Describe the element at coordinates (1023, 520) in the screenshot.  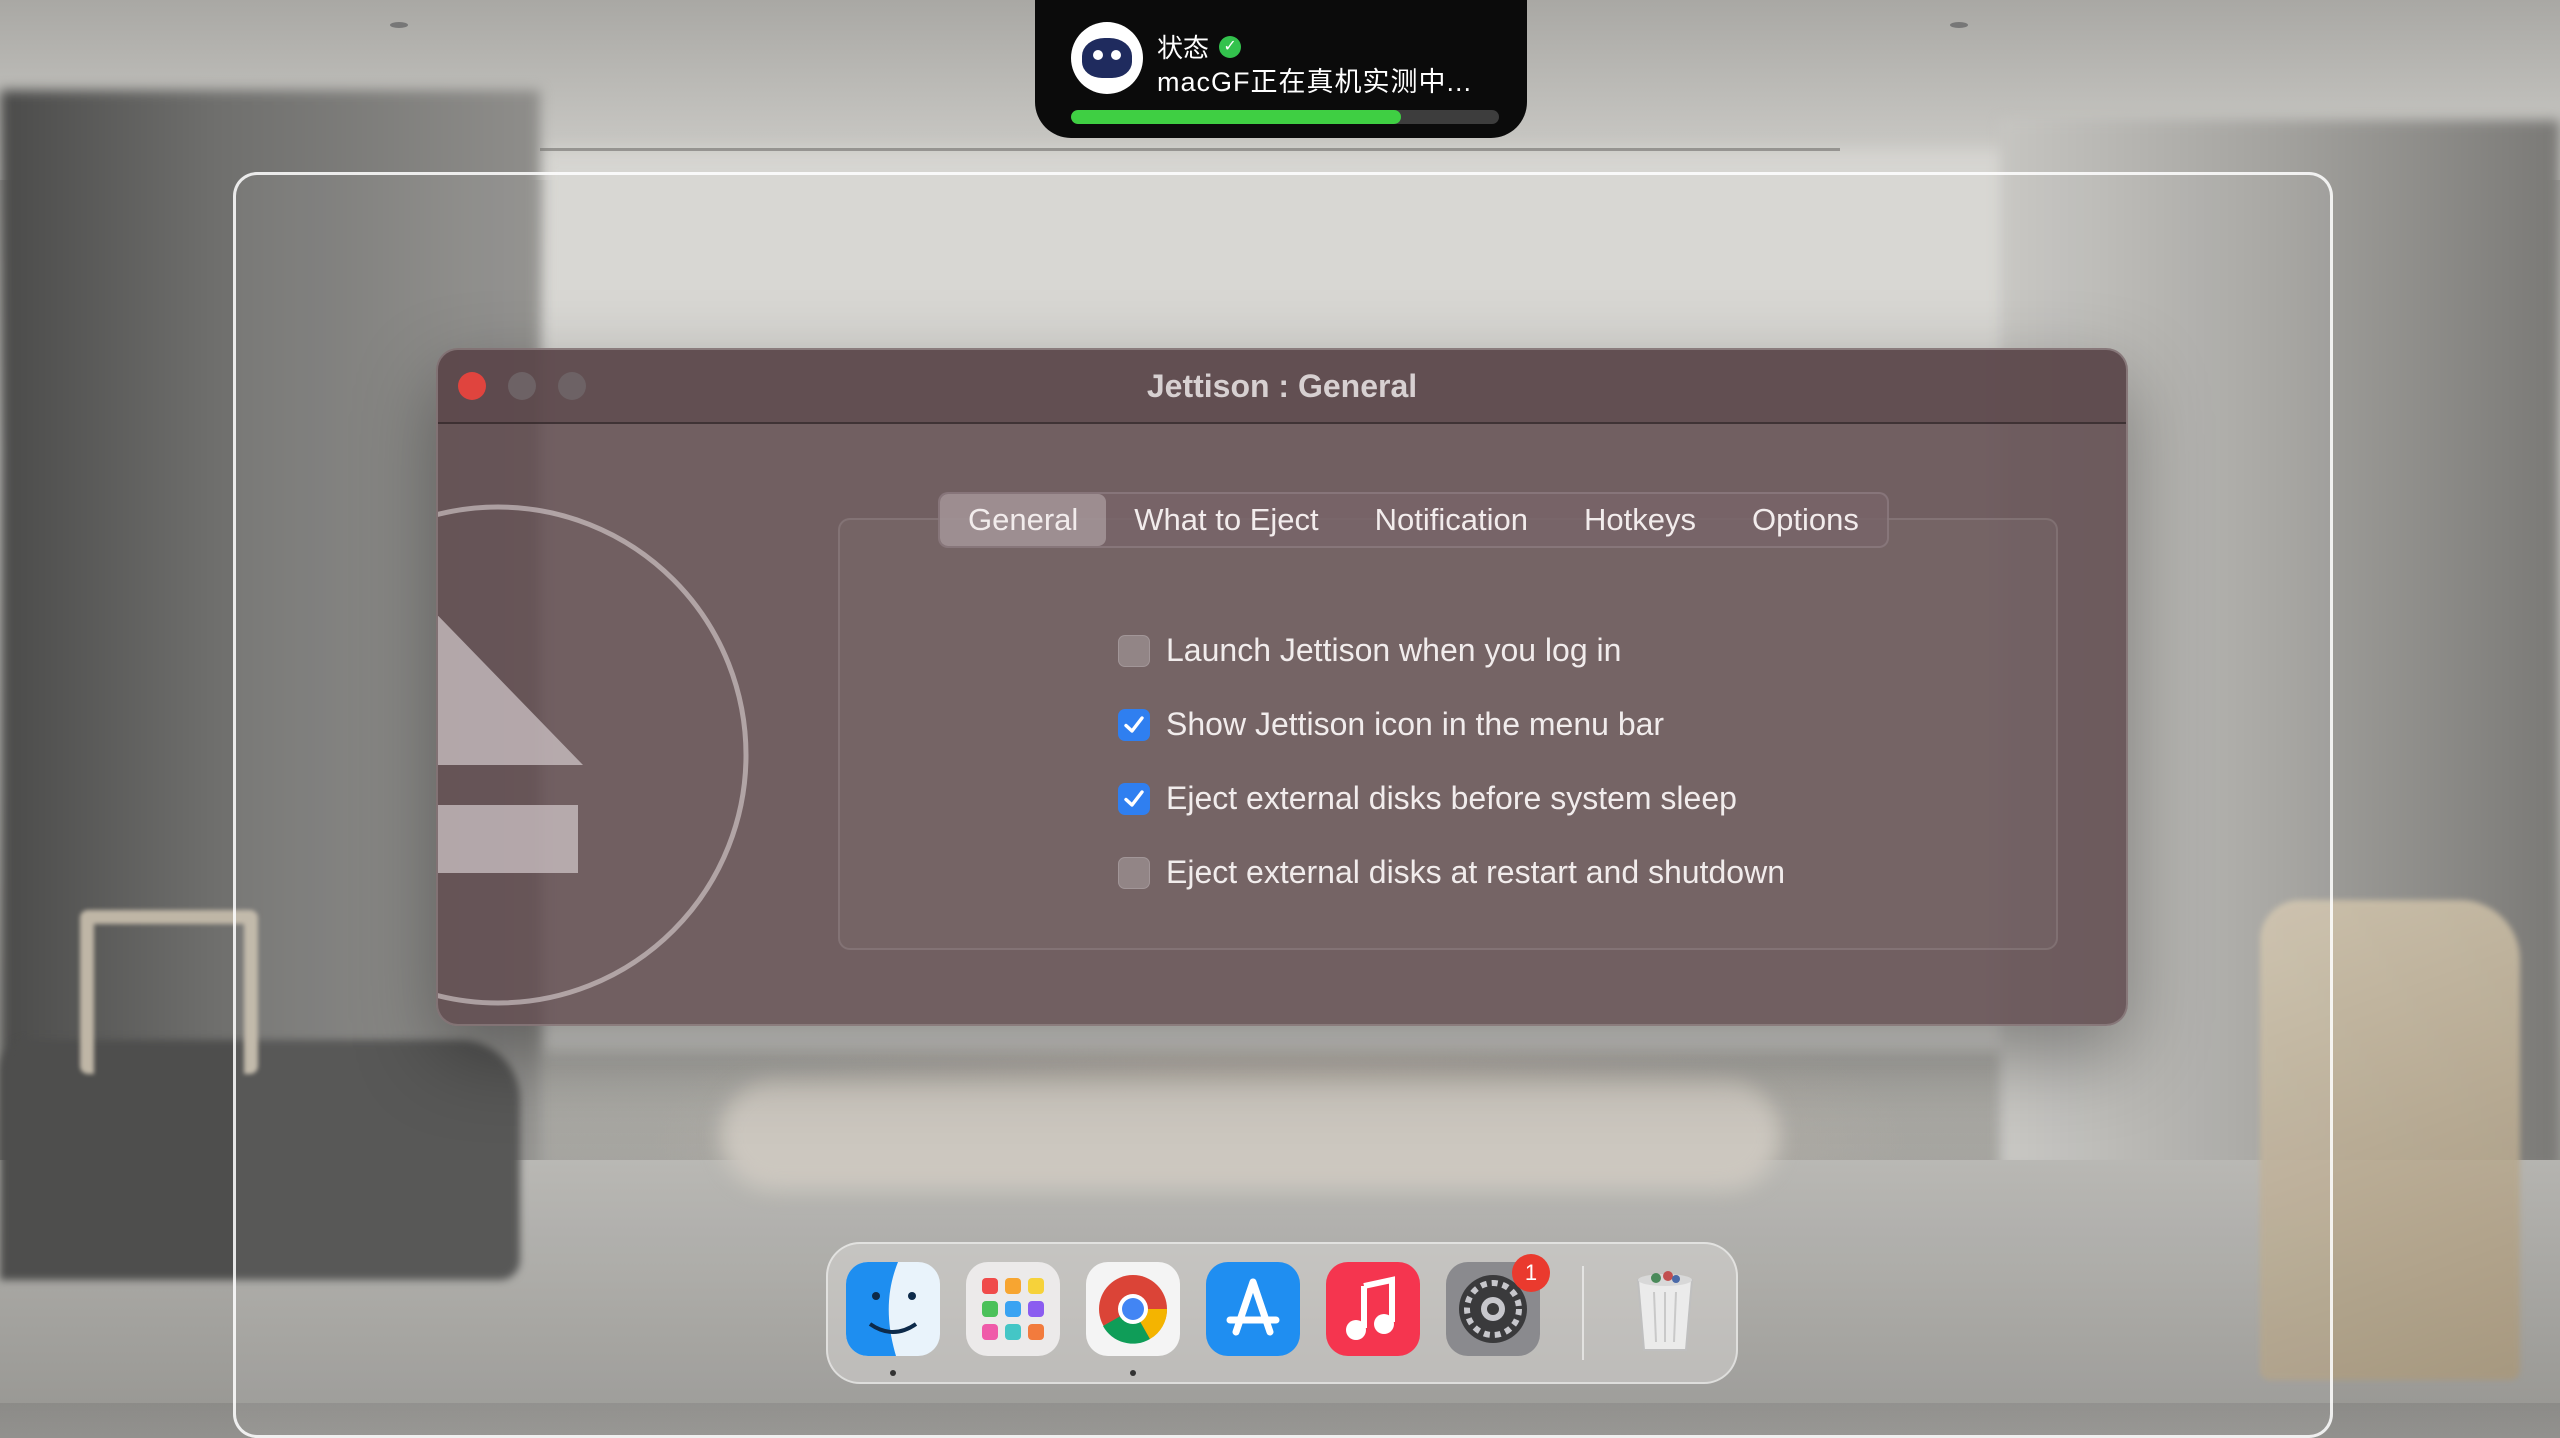
I see `tab-general: General` at that location.